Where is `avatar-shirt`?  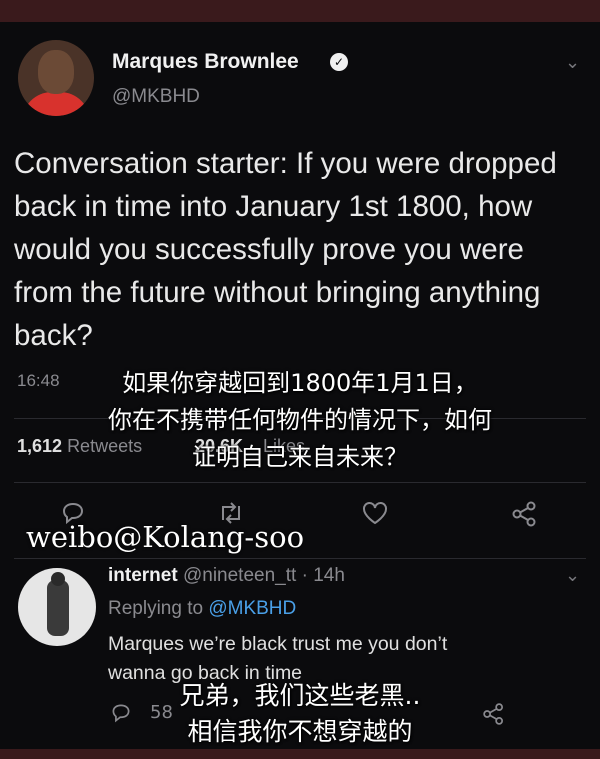 avatar-shirt is located at coordinates (56, 104).